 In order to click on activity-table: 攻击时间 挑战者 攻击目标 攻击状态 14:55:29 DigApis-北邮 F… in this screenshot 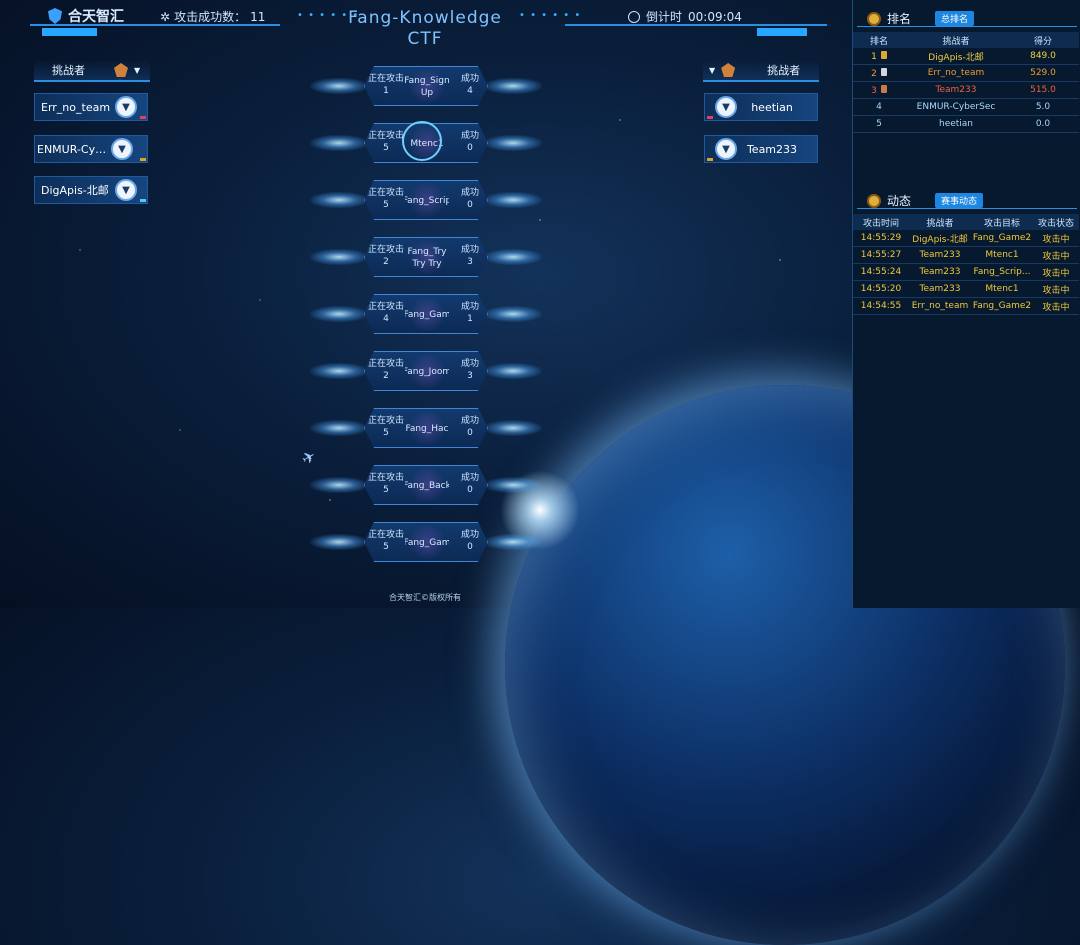, I will do `click(966, 264)`.